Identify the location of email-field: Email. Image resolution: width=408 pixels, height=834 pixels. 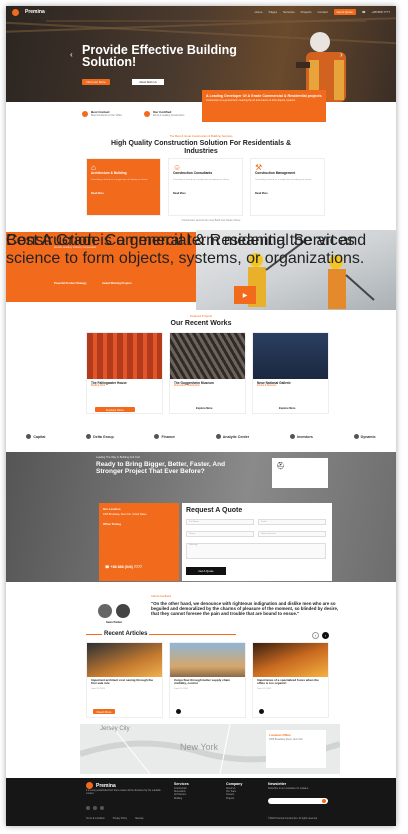
(292, 522).